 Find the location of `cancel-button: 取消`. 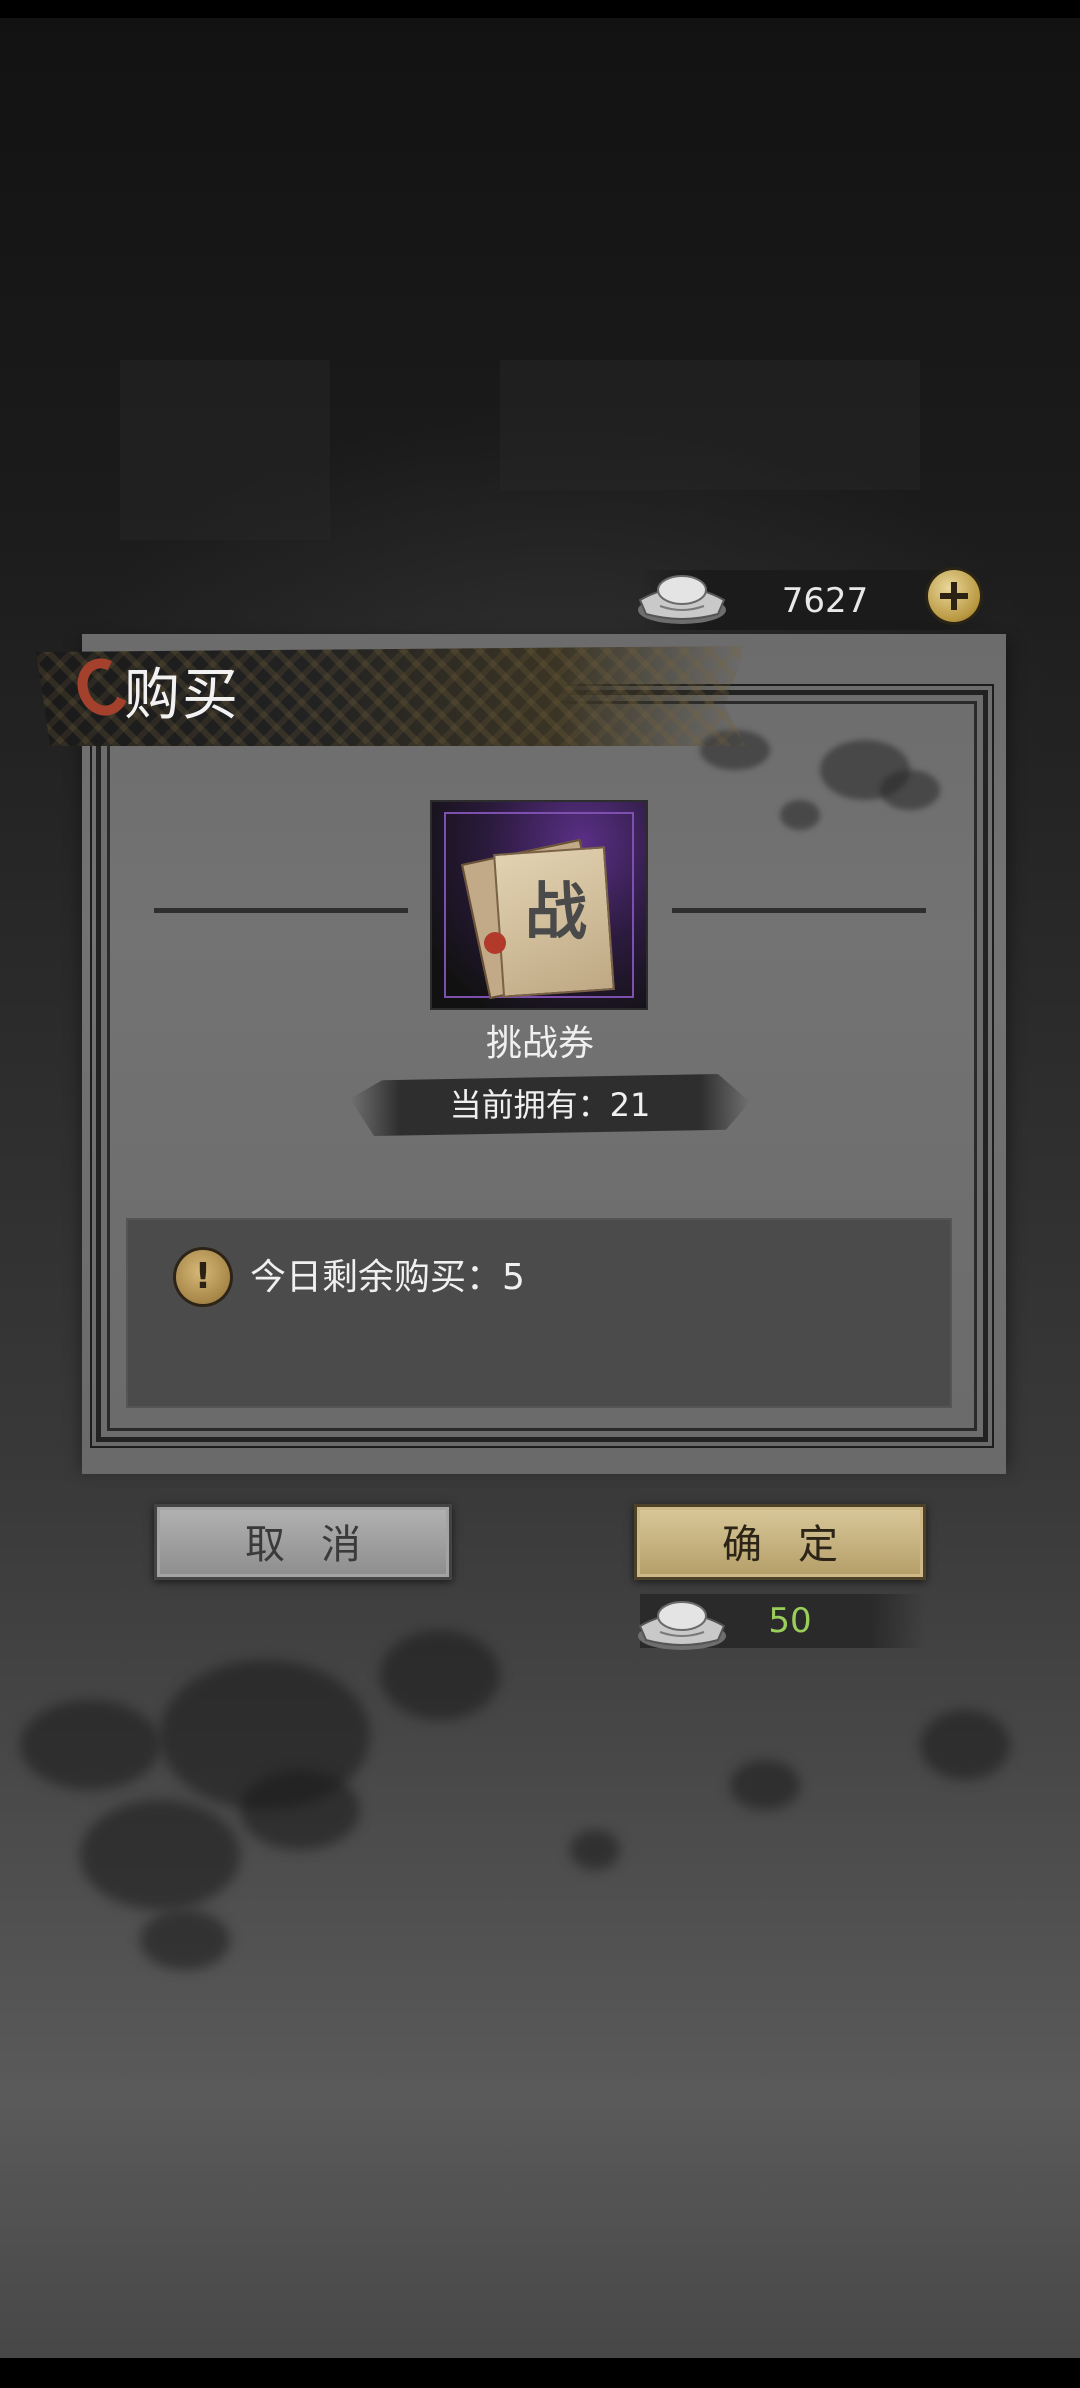

cancel-button: 取消 is located at coordinates (303, 1542).